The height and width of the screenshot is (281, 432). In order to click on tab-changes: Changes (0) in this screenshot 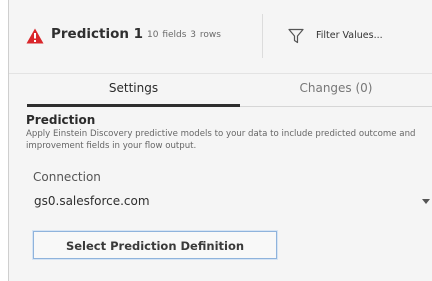, I will do `click(336, 90)`.